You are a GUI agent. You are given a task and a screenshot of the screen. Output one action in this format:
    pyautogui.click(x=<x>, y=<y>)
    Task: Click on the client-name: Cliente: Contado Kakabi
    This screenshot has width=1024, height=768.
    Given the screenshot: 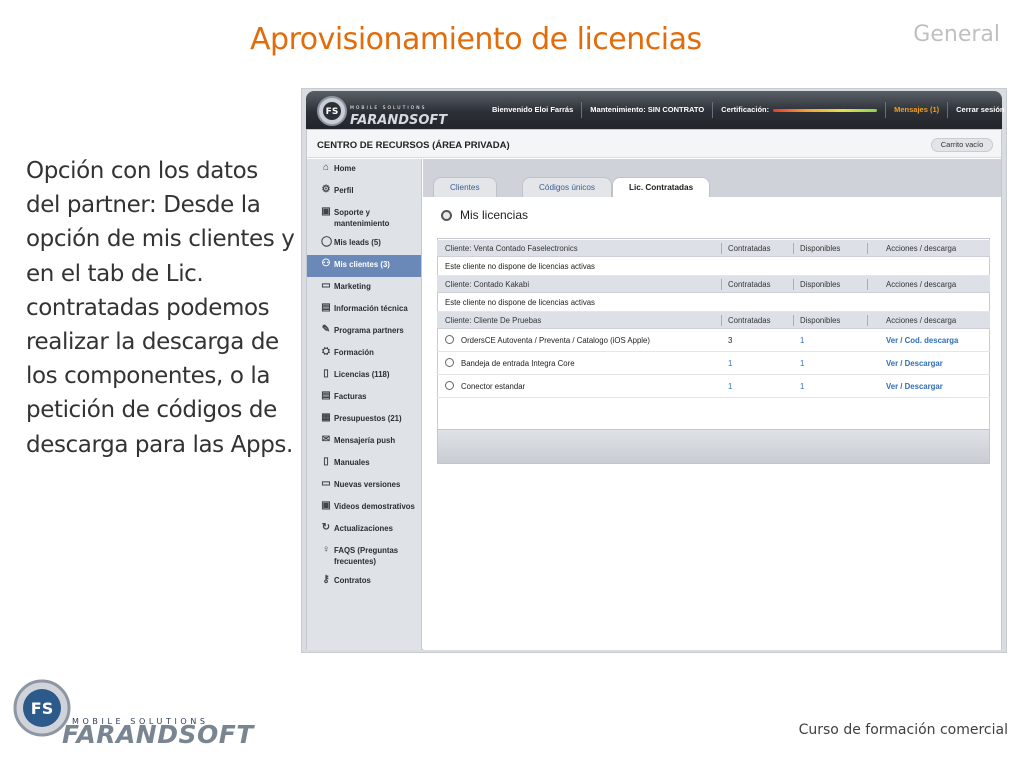 What is the action you would take?
    pyautogui.click(x=487, y=284)
    